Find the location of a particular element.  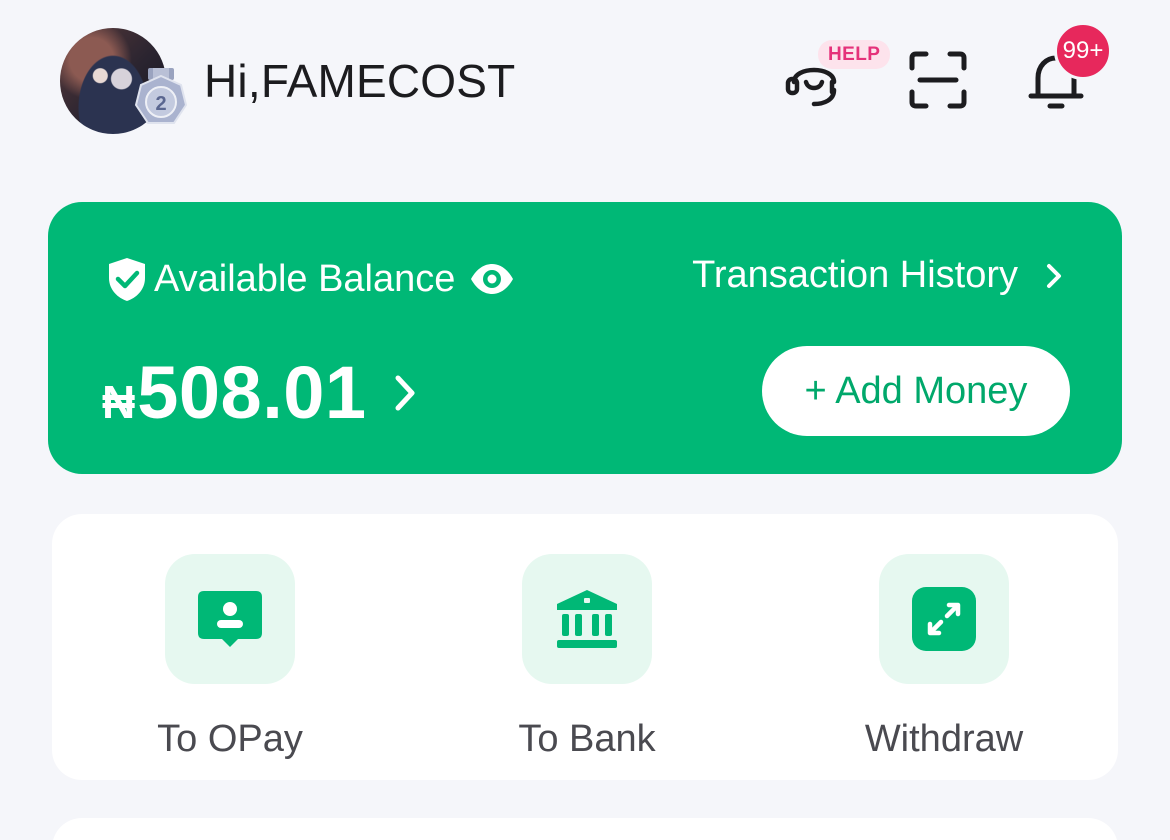

action-label: To OPay is located at coordinates (230, 739).